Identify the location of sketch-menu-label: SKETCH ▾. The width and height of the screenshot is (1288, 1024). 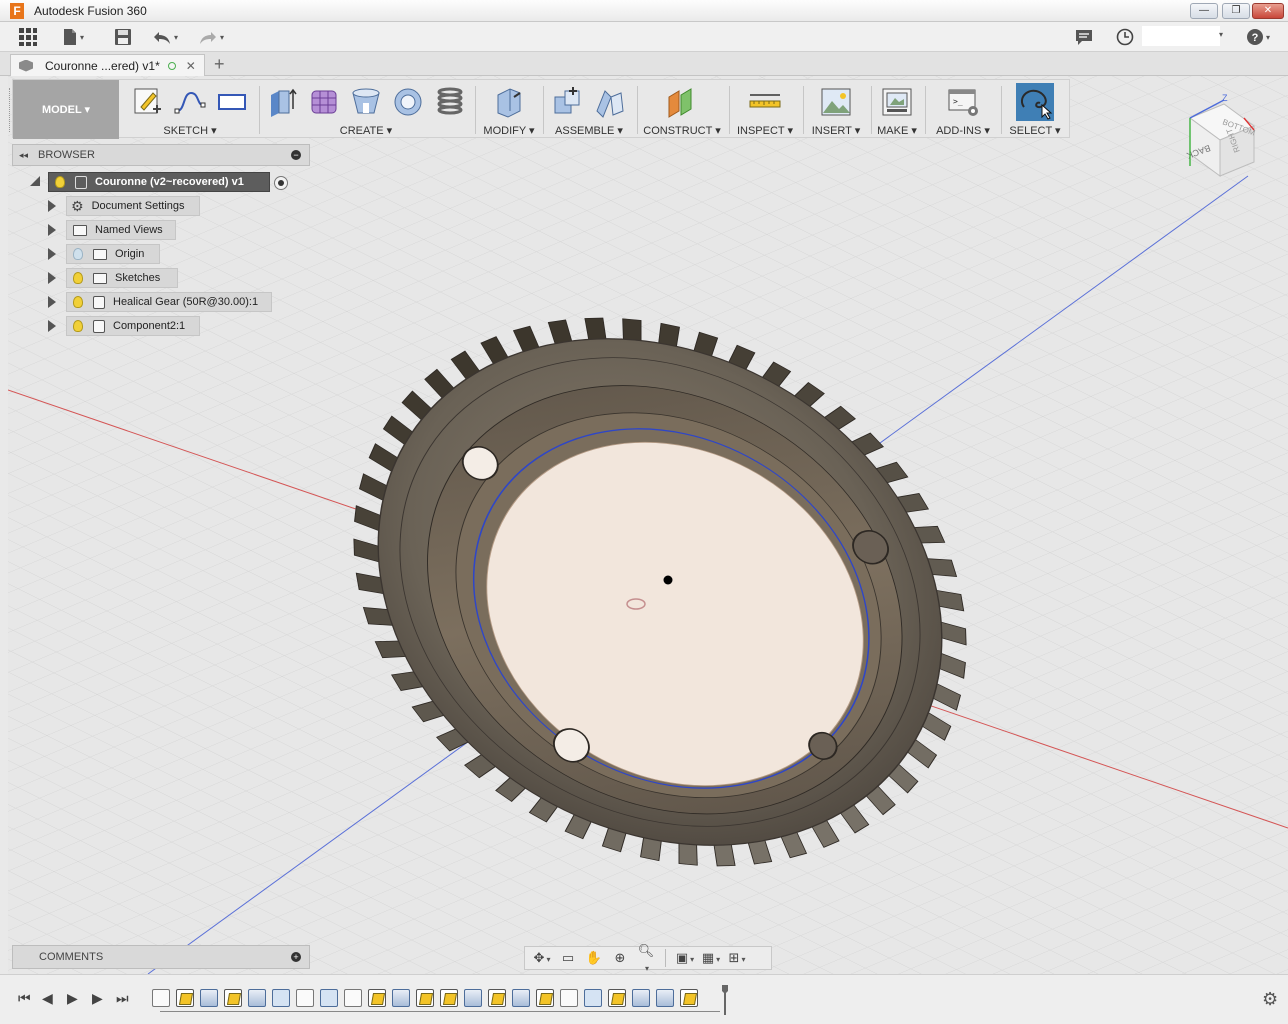
(190, 130).